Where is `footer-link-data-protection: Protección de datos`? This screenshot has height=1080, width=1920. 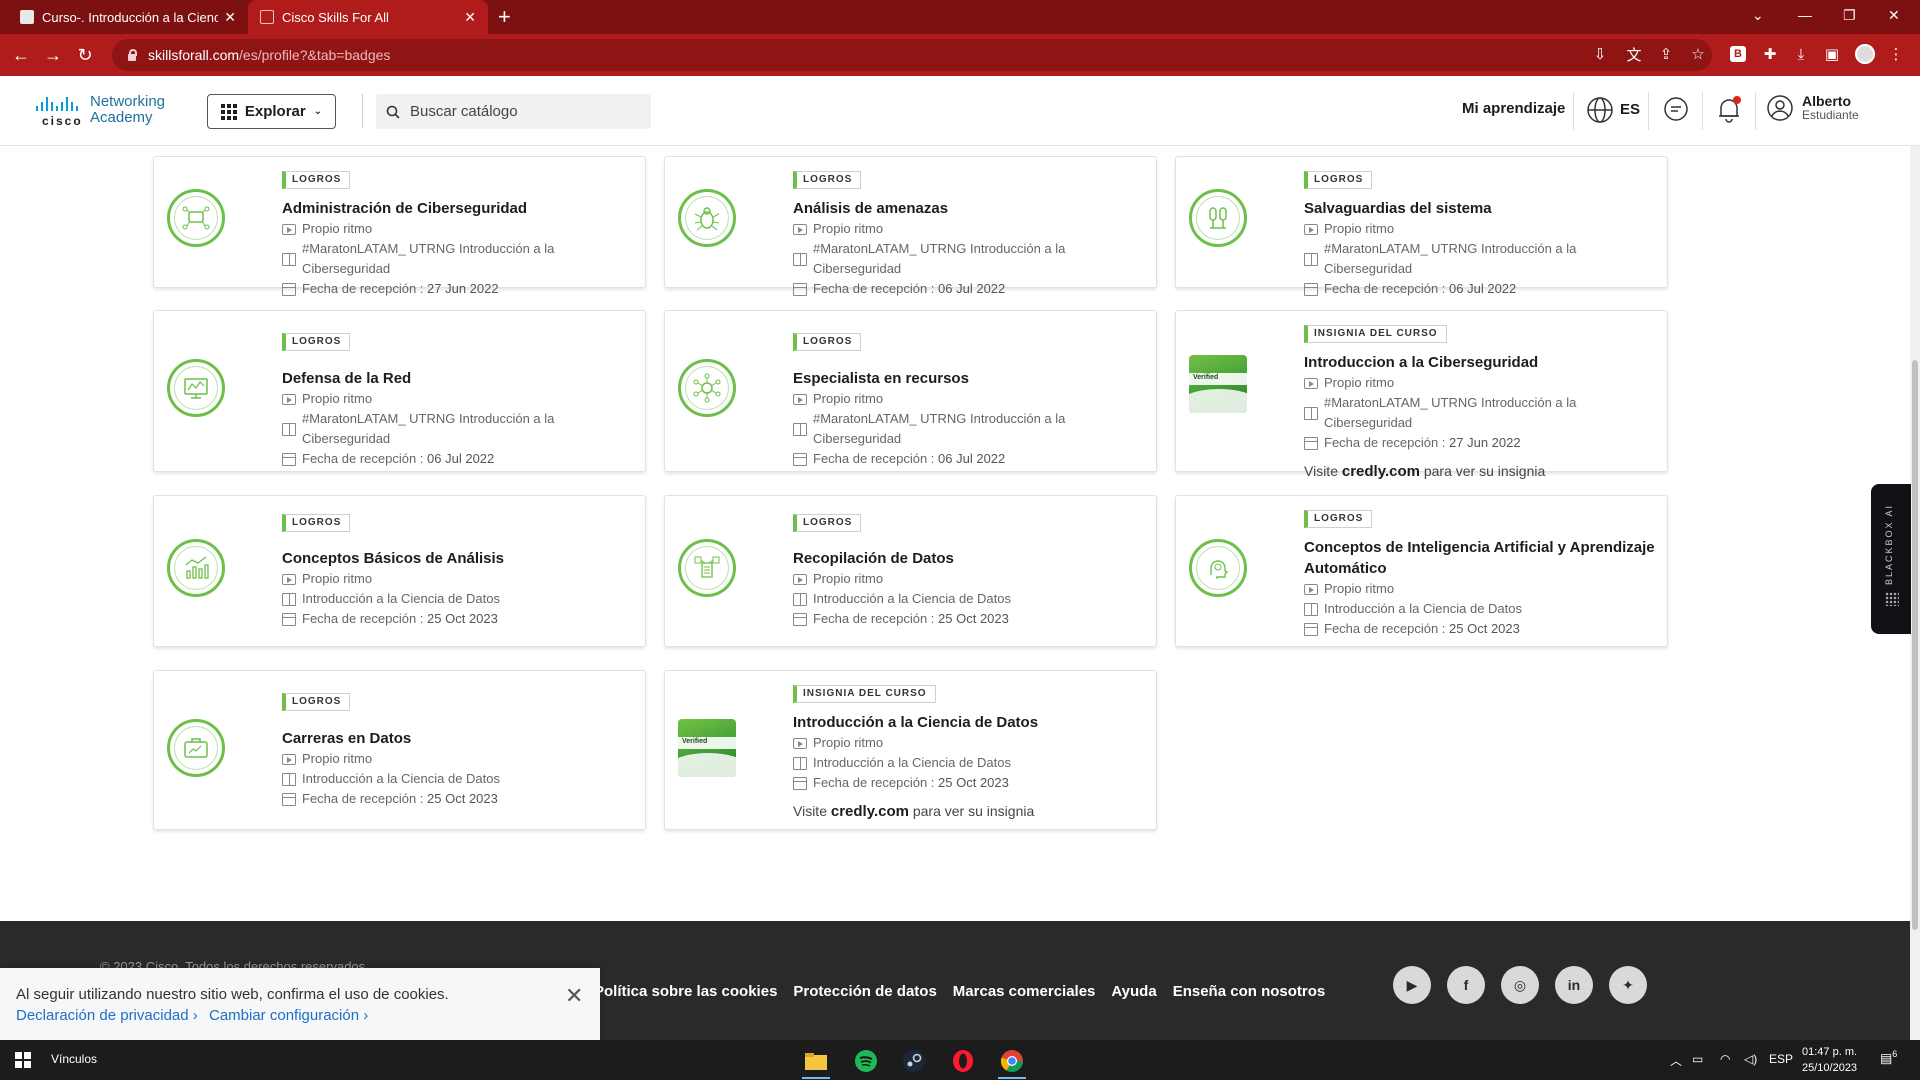 footer-link-data-protection: Protección de datos is located at coordinates (864, 991).